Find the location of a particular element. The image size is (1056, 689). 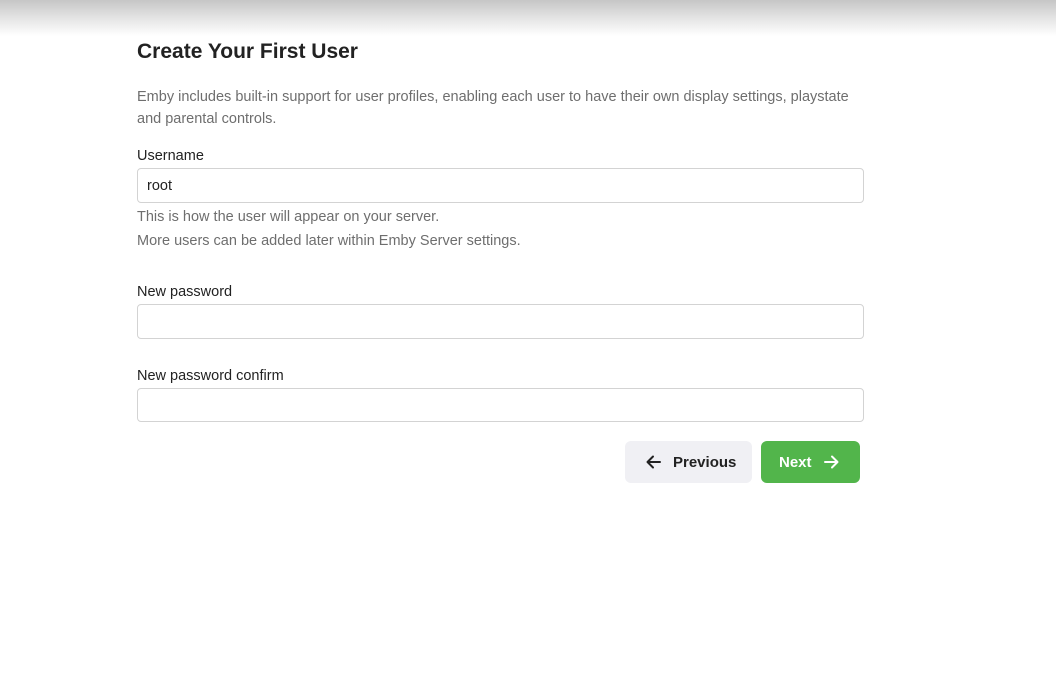

username-label: Username is located at coordinates (170, 156).